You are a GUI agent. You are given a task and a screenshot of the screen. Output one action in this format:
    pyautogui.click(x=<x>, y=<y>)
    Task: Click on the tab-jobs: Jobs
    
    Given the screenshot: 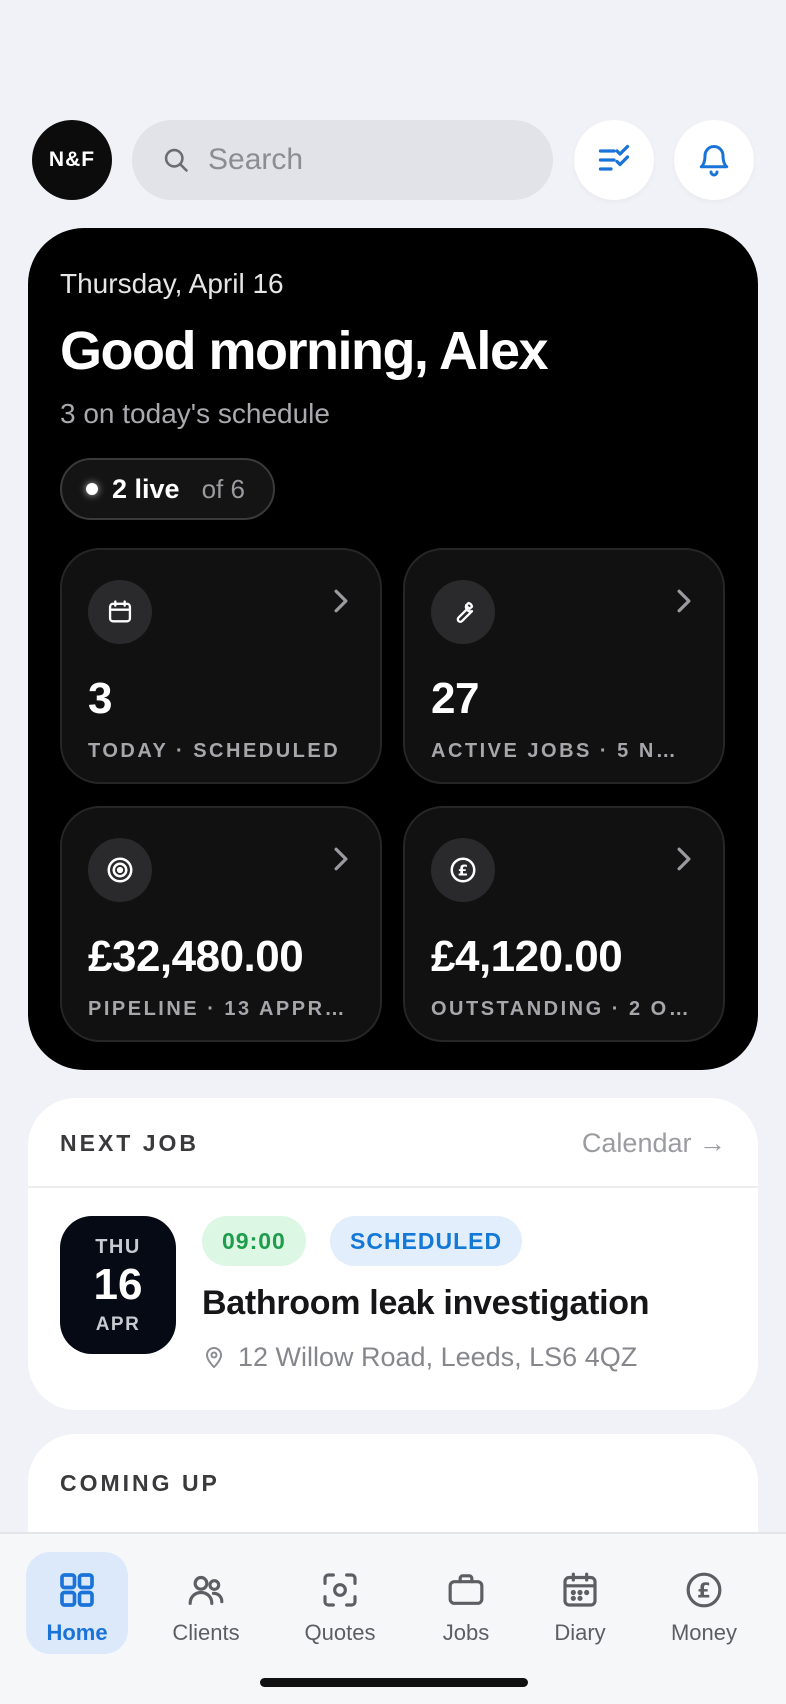 What is the action you would take?
    pyautogui.click(x=466, y=1603)
    